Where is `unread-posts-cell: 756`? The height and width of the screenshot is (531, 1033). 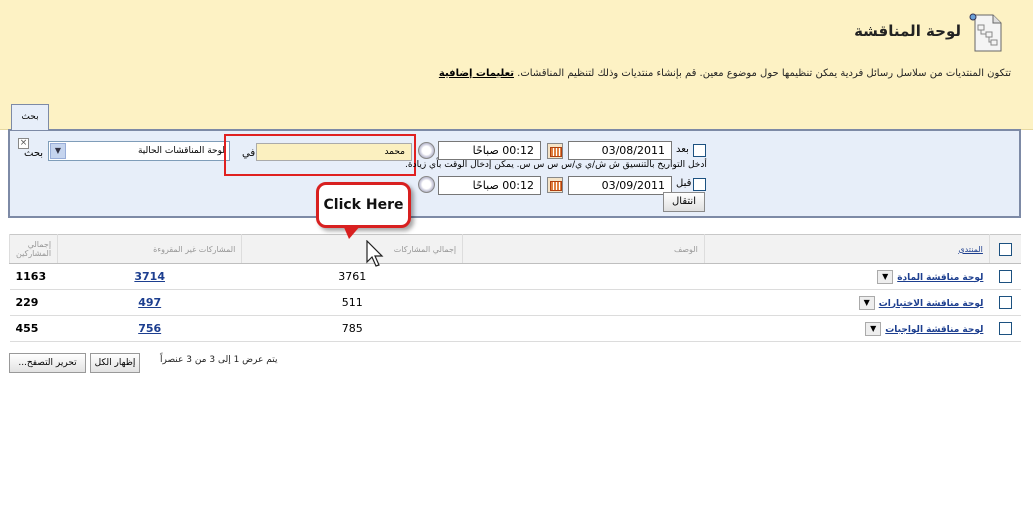
unread-posts-cell: 756 is located at coordinates (149, 328).